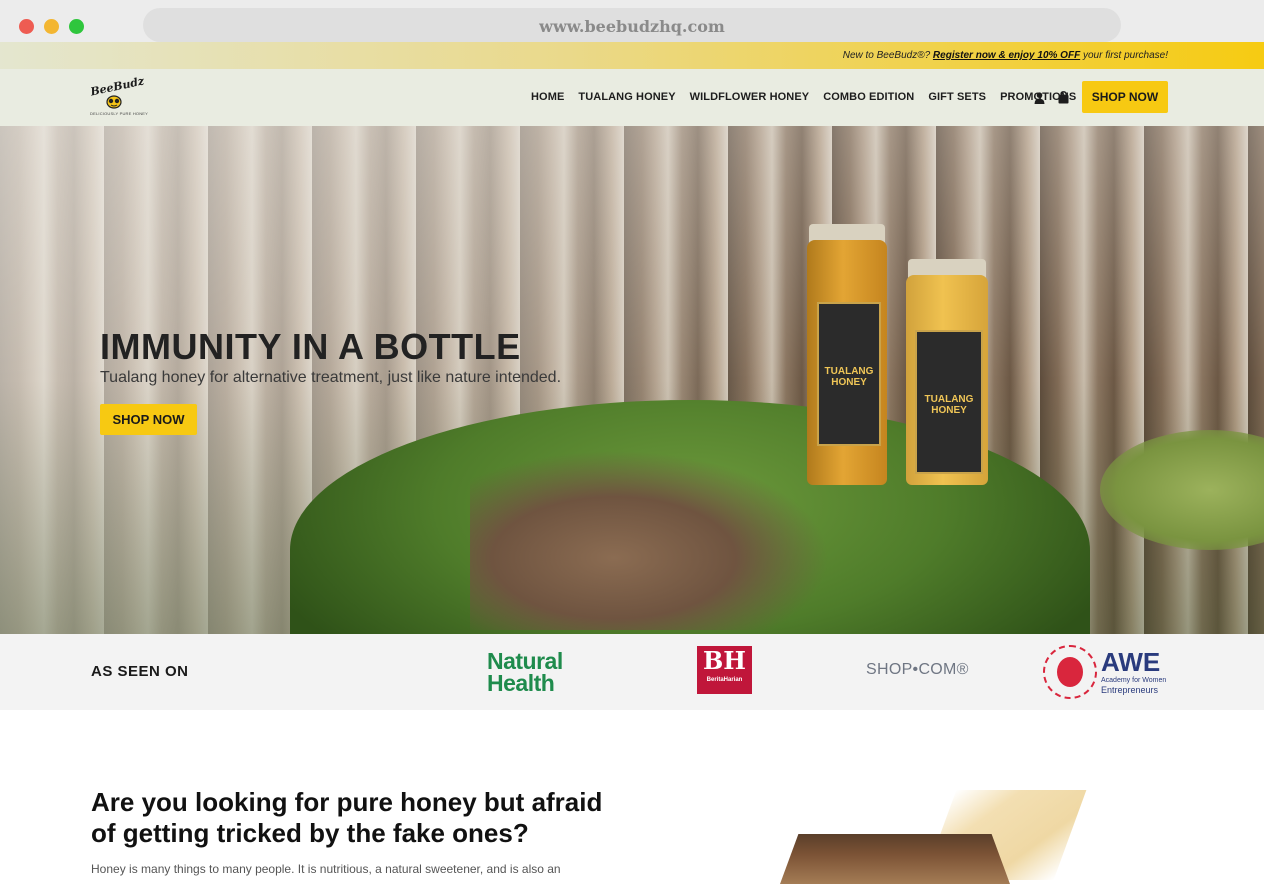  I want to click on register-link: Register now & enjoy 10% OFF, so click(1006, 55).